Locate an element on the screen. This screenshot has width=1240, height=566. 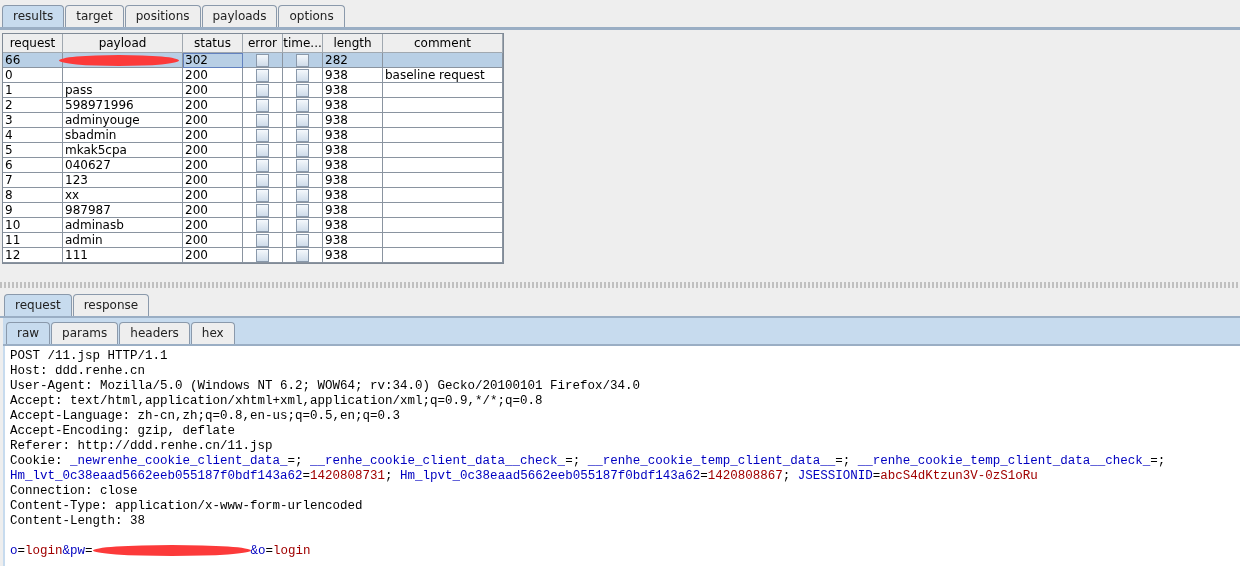
column-header: length is located at coordinates (353, 43).